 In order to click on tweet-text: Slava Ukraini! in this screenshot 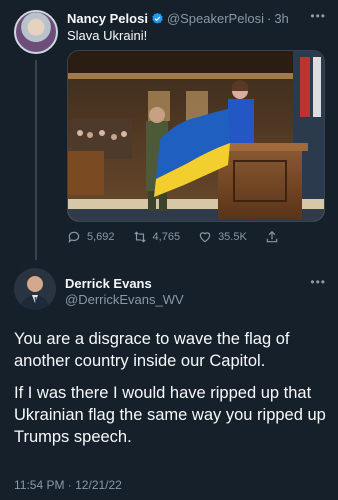, I will do `click(107, 35)`.